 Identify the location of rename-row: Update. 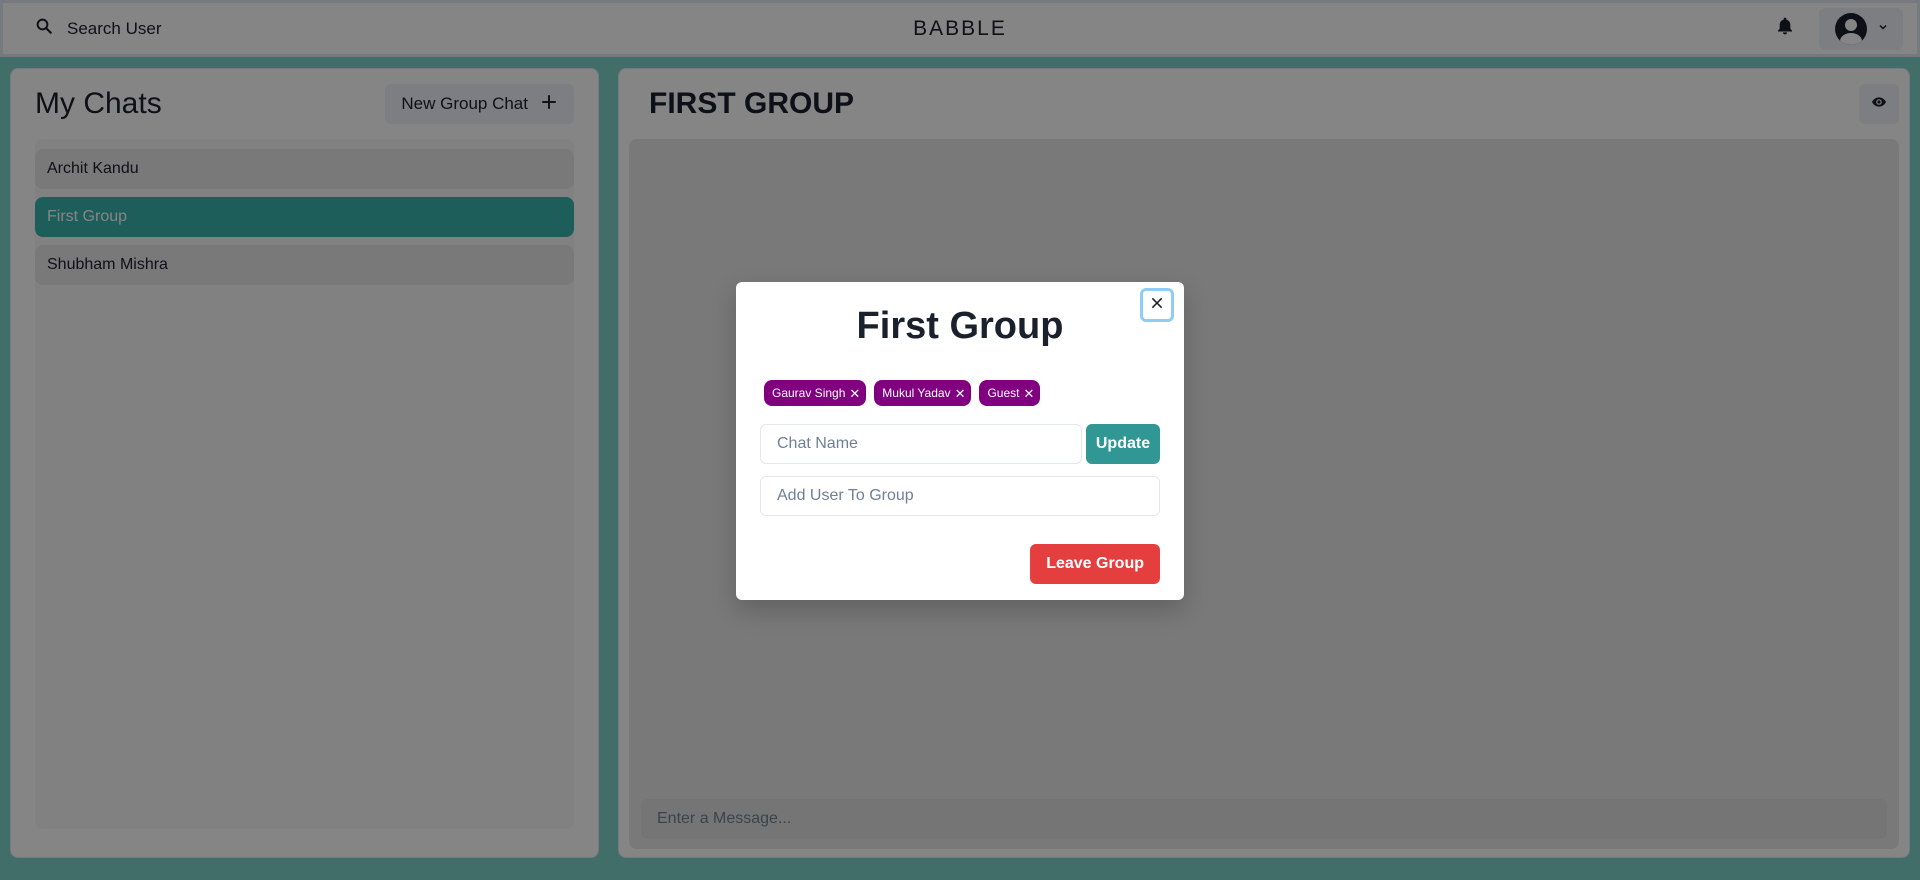
(960, 444).